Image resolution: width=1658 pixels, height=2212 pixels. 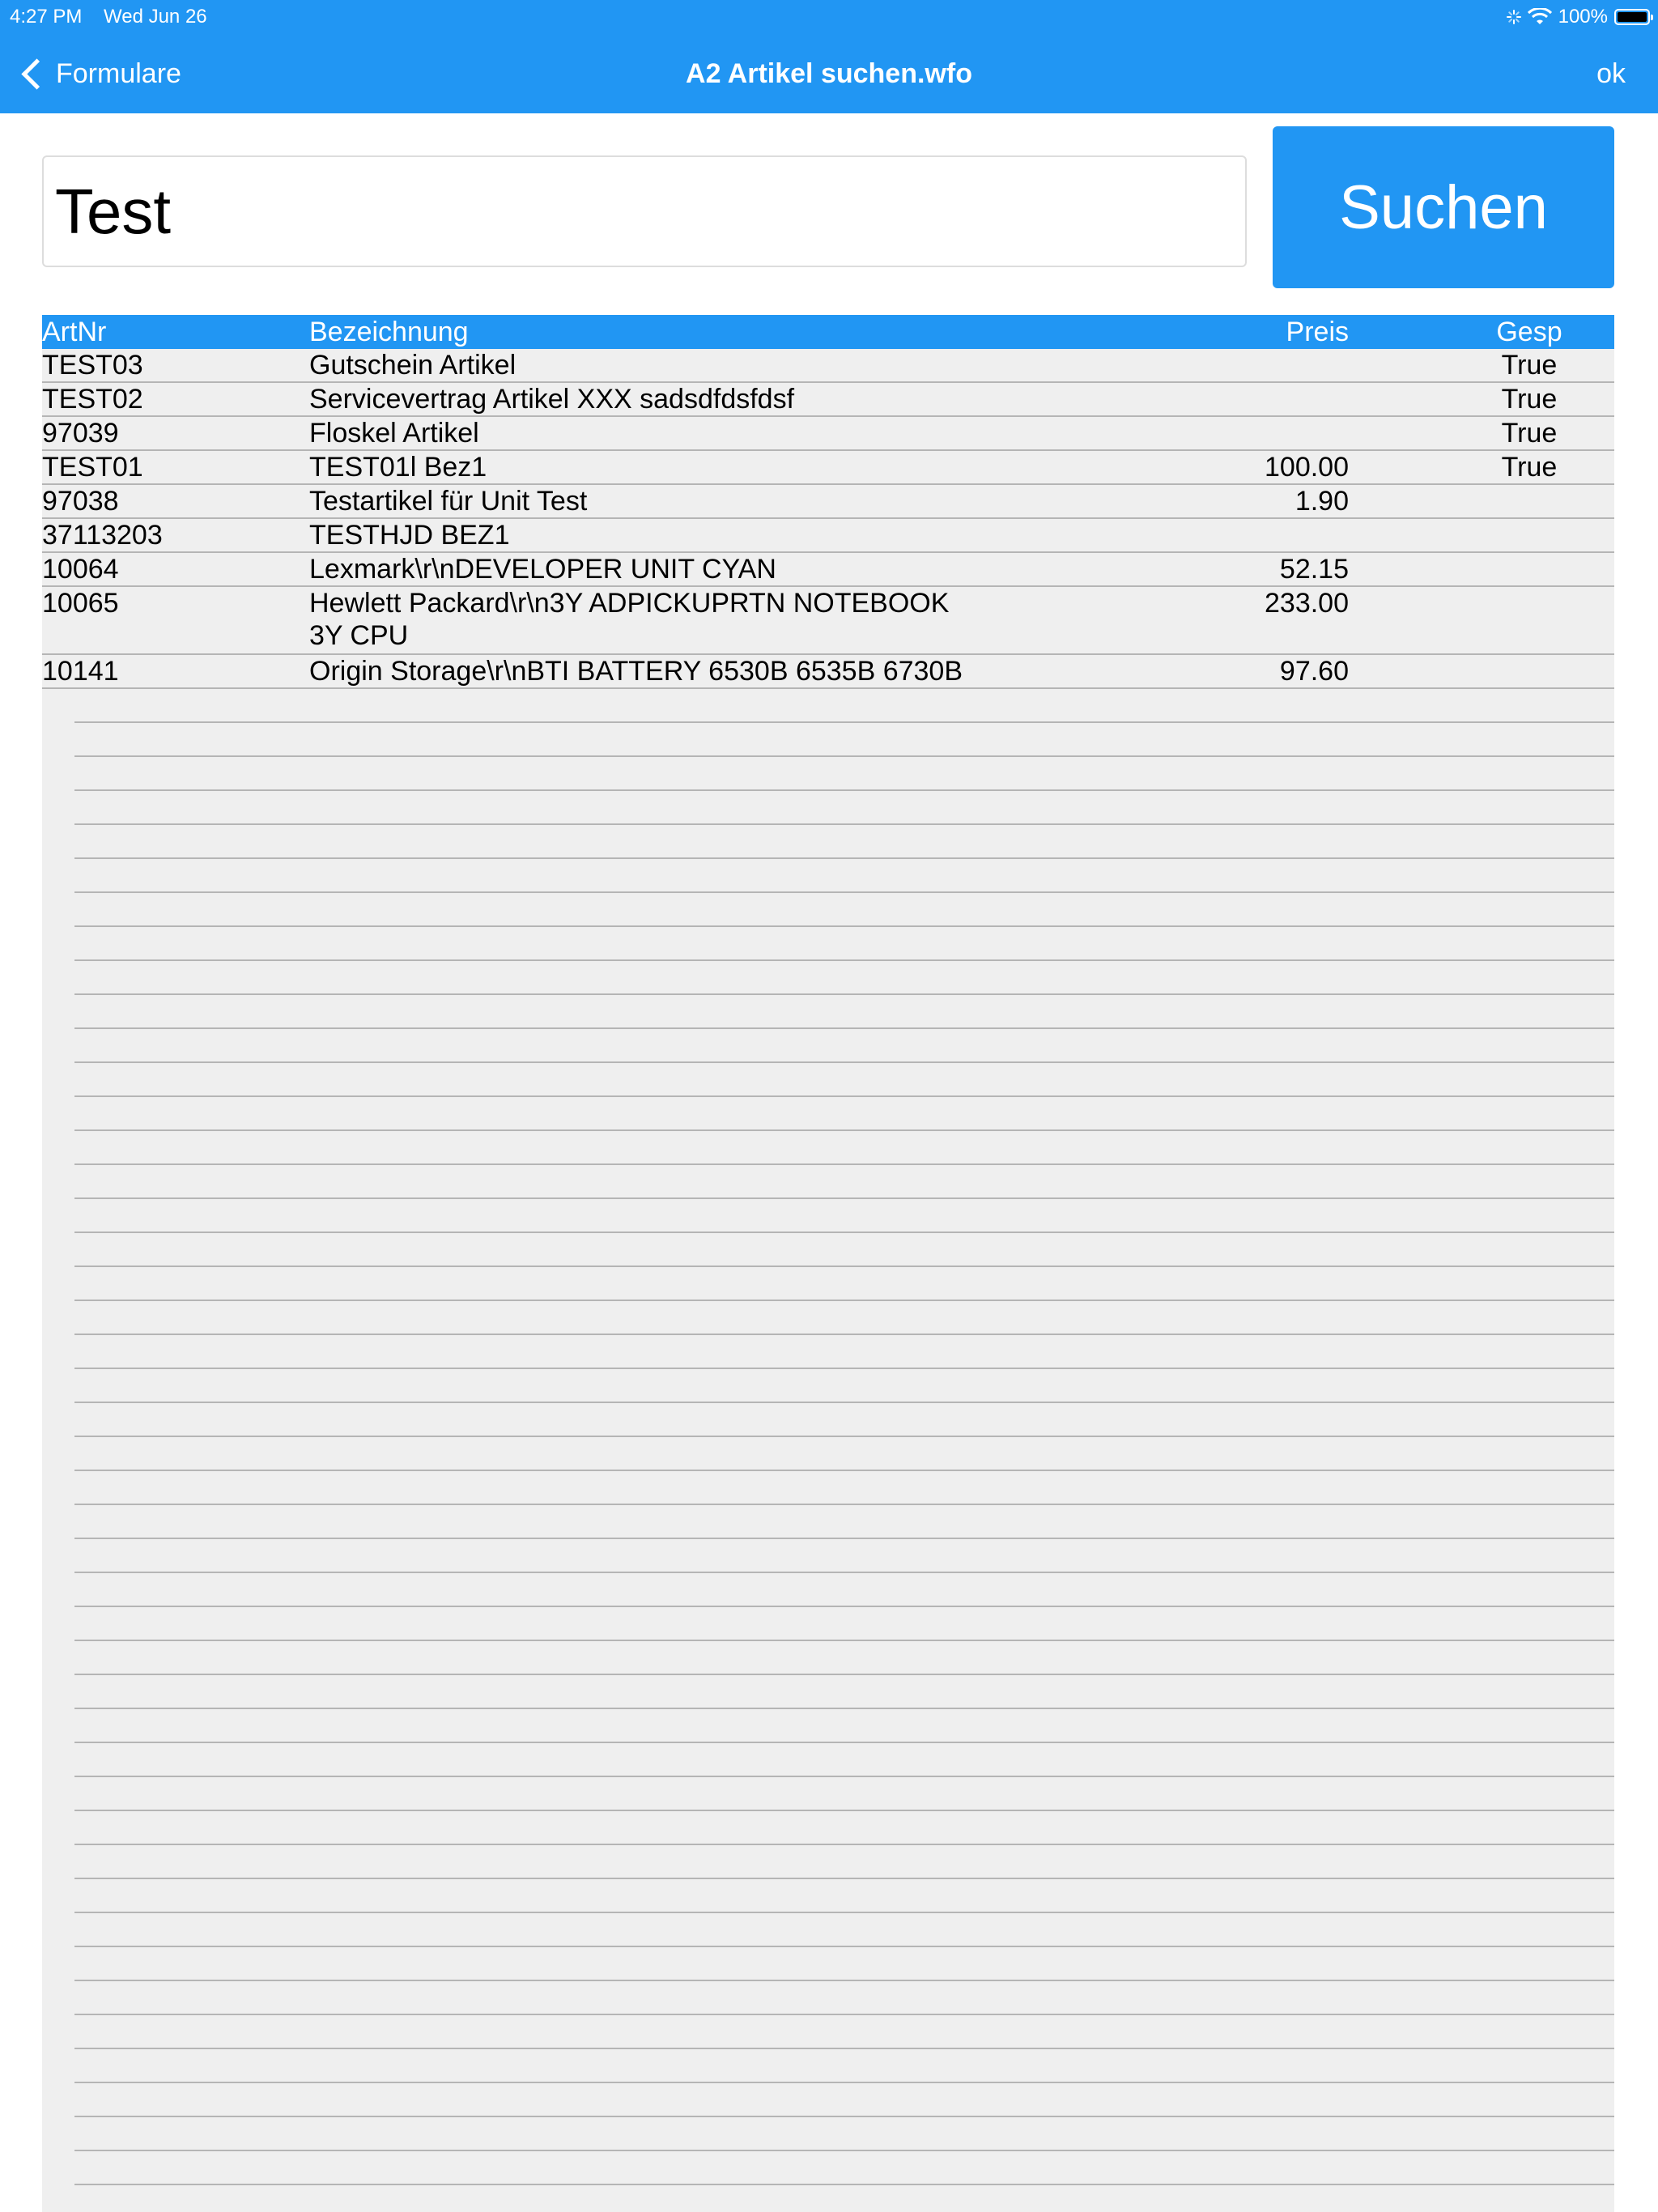 What do you see at coordinates (1583, 17) in the screenshot?
I see `battery-percent: 100%` at bounding box center [1583, 17].